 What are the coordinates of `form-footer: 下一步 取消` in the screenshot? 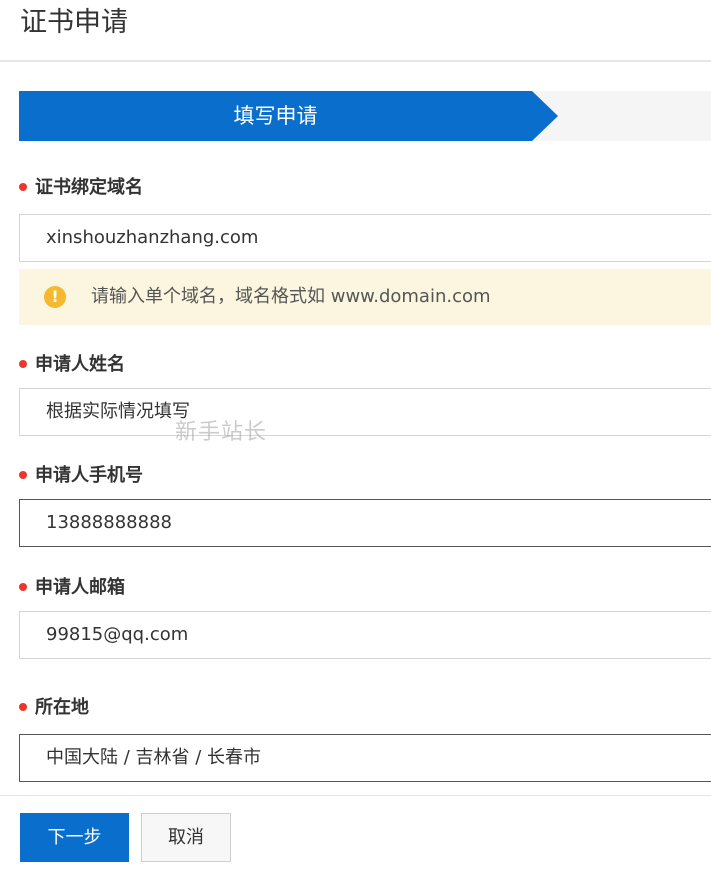 It's located at (355, 832).